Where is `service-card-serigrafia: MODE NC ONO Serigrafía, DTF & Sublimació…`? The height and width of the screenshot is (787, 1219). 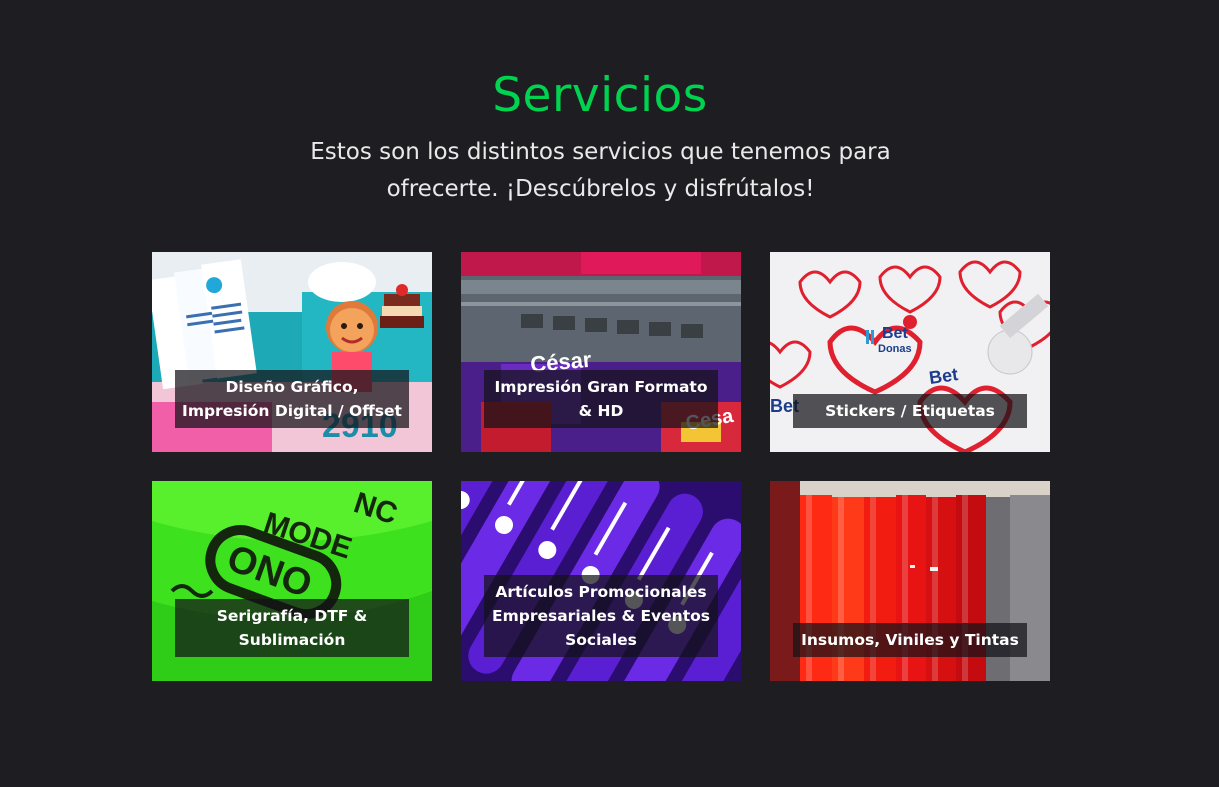 service-card-serigrafia: MODE NC ONO Serigrafía, DTF & Sublimació… is located at coordinates (292, 581).